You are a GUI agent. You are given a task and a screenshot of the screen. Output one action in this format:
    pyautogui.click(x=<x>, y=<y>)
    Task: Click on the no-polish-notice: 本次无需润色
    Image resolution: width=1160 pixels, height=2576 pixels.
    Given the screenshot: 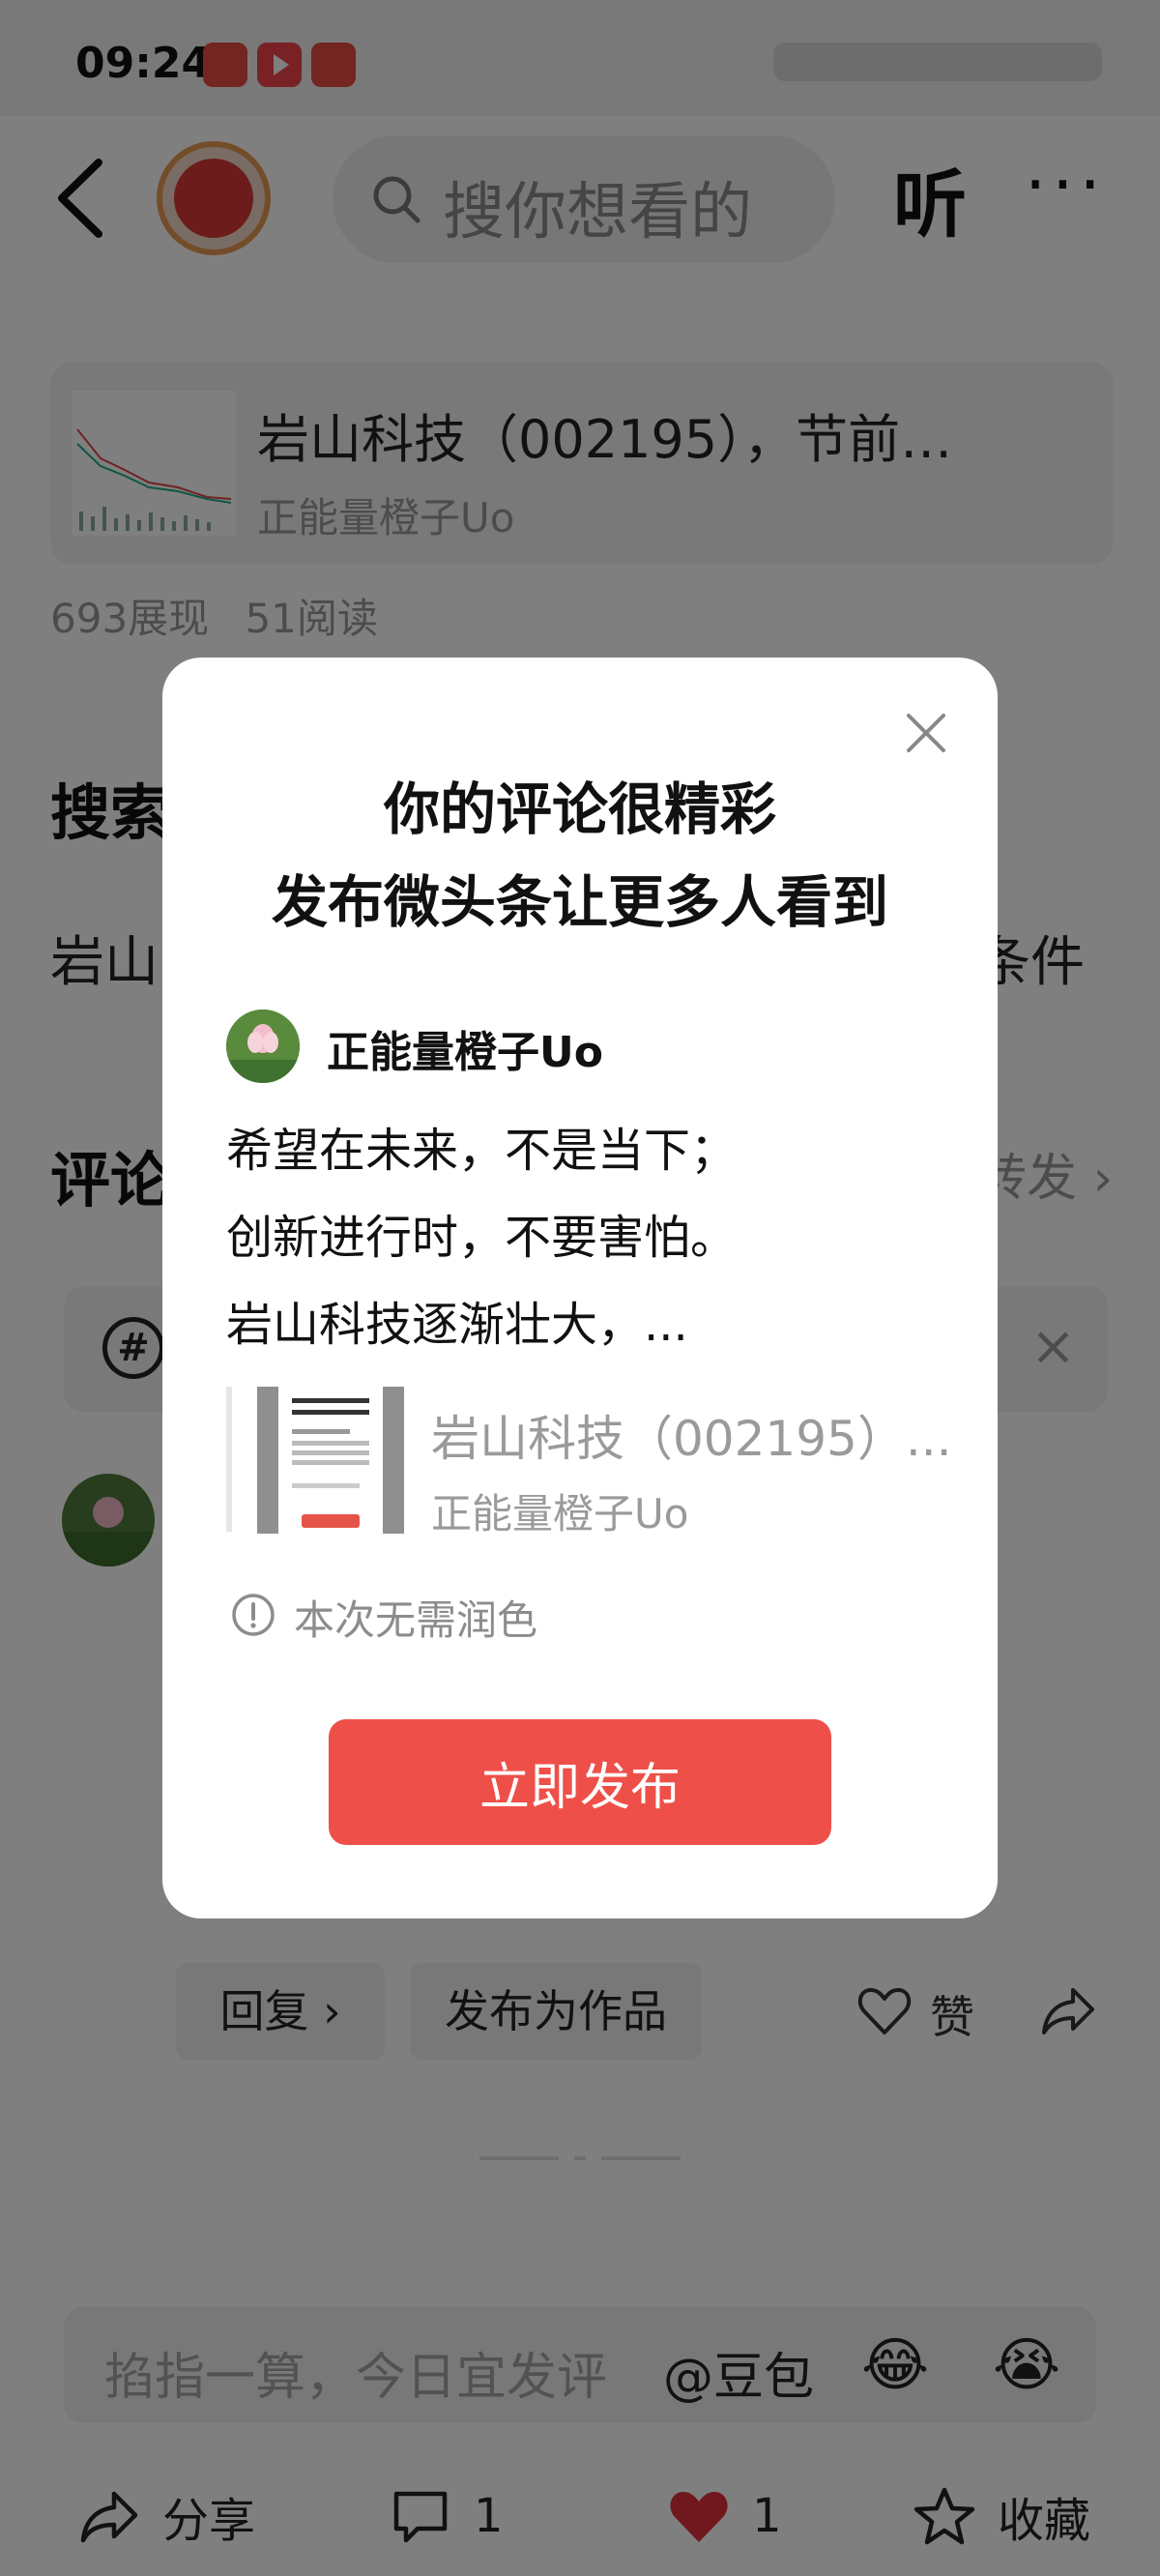 What is the action you would take?
    pyautogui.click(x=416, y=1620)
    